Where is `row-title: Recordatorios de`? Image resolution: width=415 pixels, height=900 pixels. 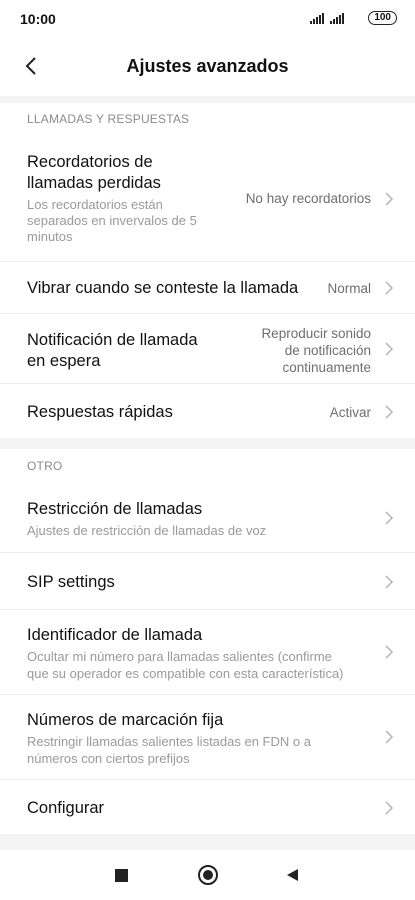
row-title: Recordatorios de is located at coordinates (90, 162).